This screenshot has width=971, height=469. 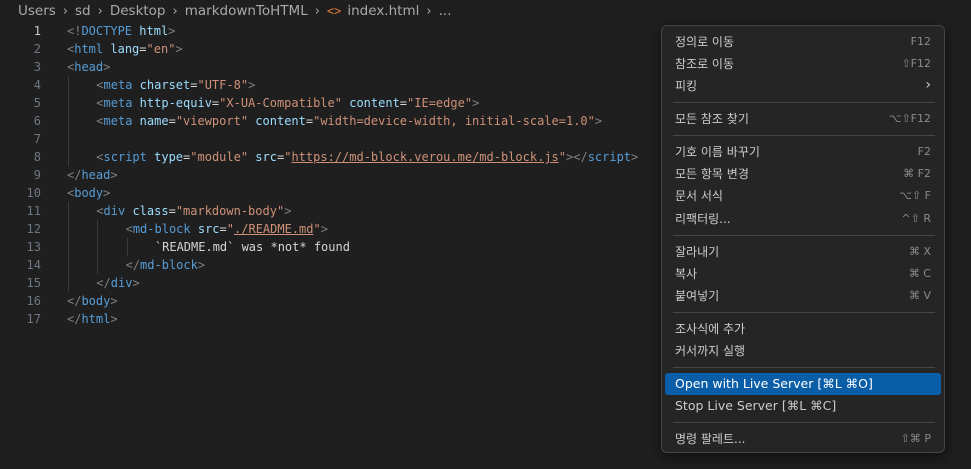 I want to click on code-token: http-equiv, so click(x=175, y=103).